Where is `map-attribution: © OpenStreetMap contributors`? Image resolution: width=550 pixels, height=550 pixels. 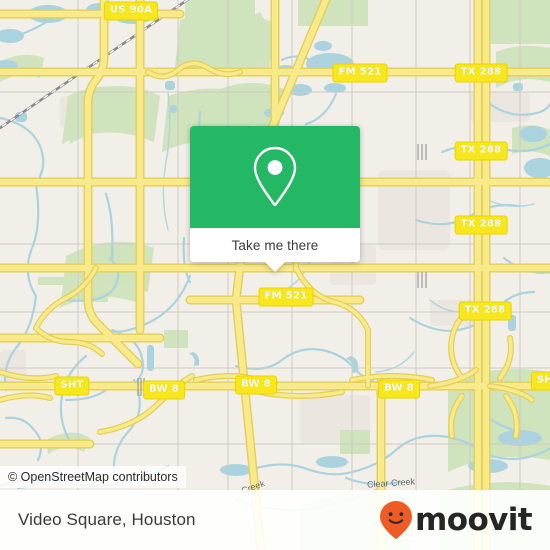
map-attribution: © OpenStreetMap contributors is located at coordinates (93, 477).